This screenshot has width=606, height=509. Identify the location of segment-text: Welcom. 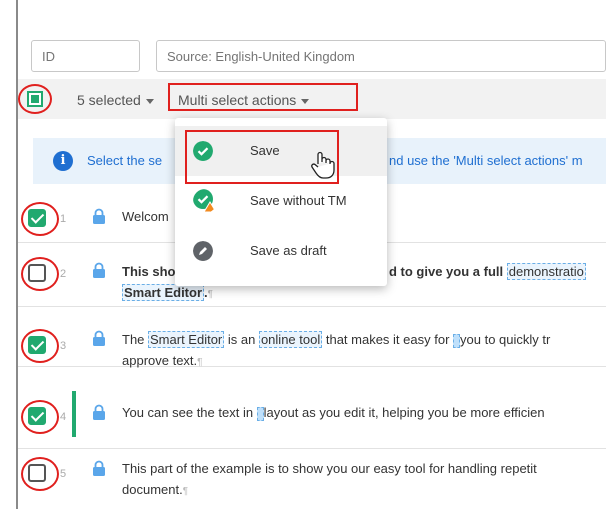
(145, 217).